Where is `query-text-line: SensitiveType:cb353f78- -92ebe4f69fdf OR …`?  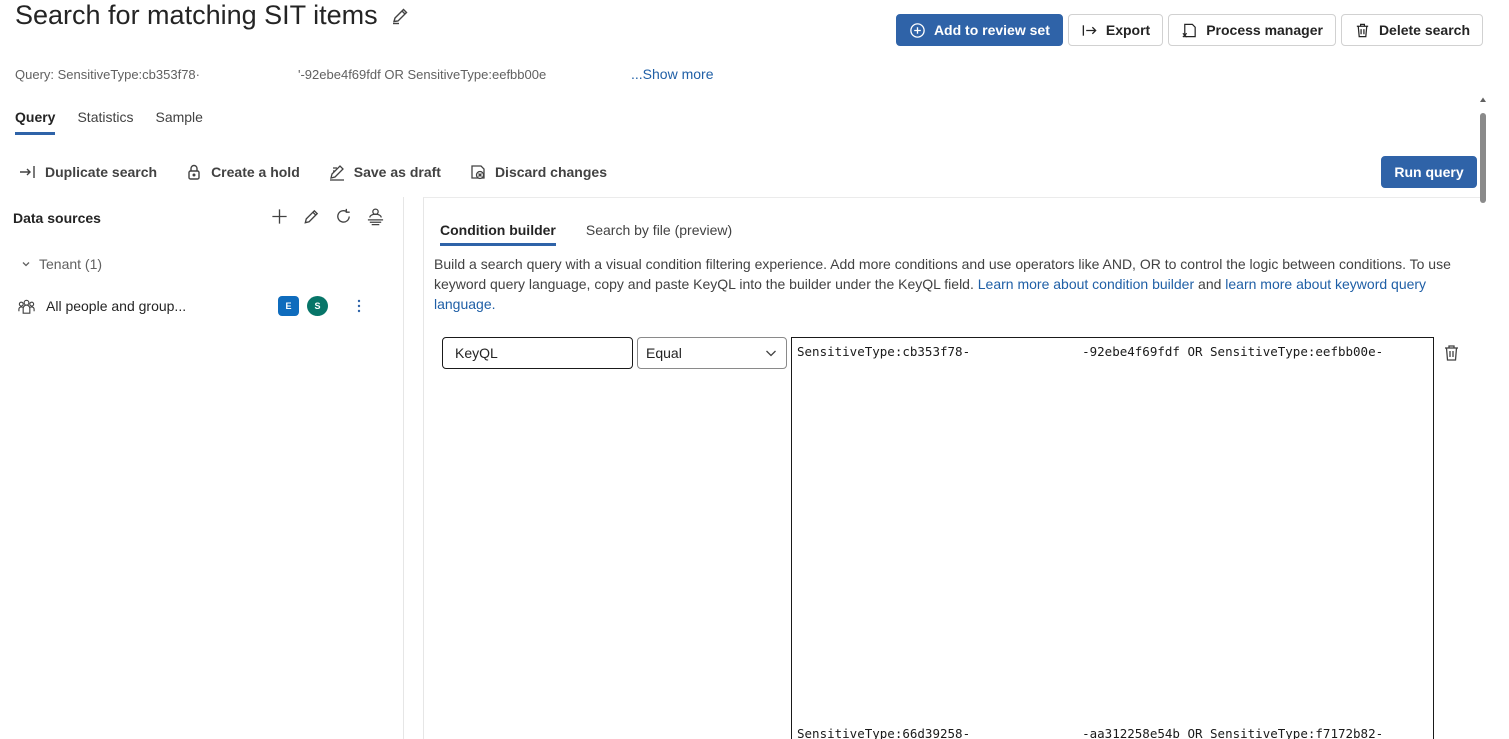 query-text-line: SensitiveType:cb353f78- -92ebe4f69fdf OR … is located at coordinates (1090, 351).